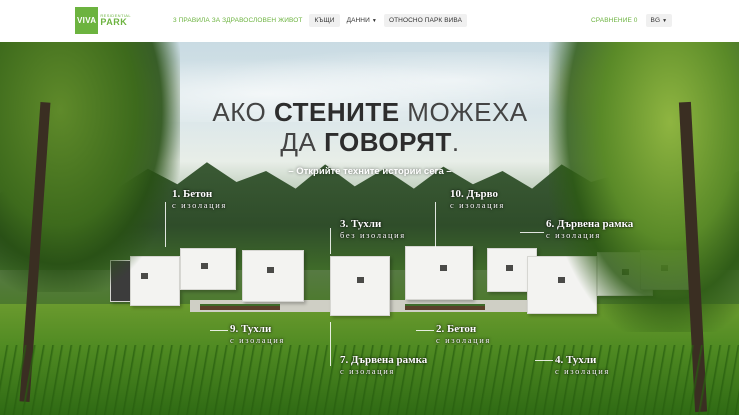 This screenshot has height=415, width=739. What do you see at coordinates (425, 20) in the screenshot?
I see `nav-item-about: ОТНОСНО ПАРК ВИВА` at bounding box center [425, 20].